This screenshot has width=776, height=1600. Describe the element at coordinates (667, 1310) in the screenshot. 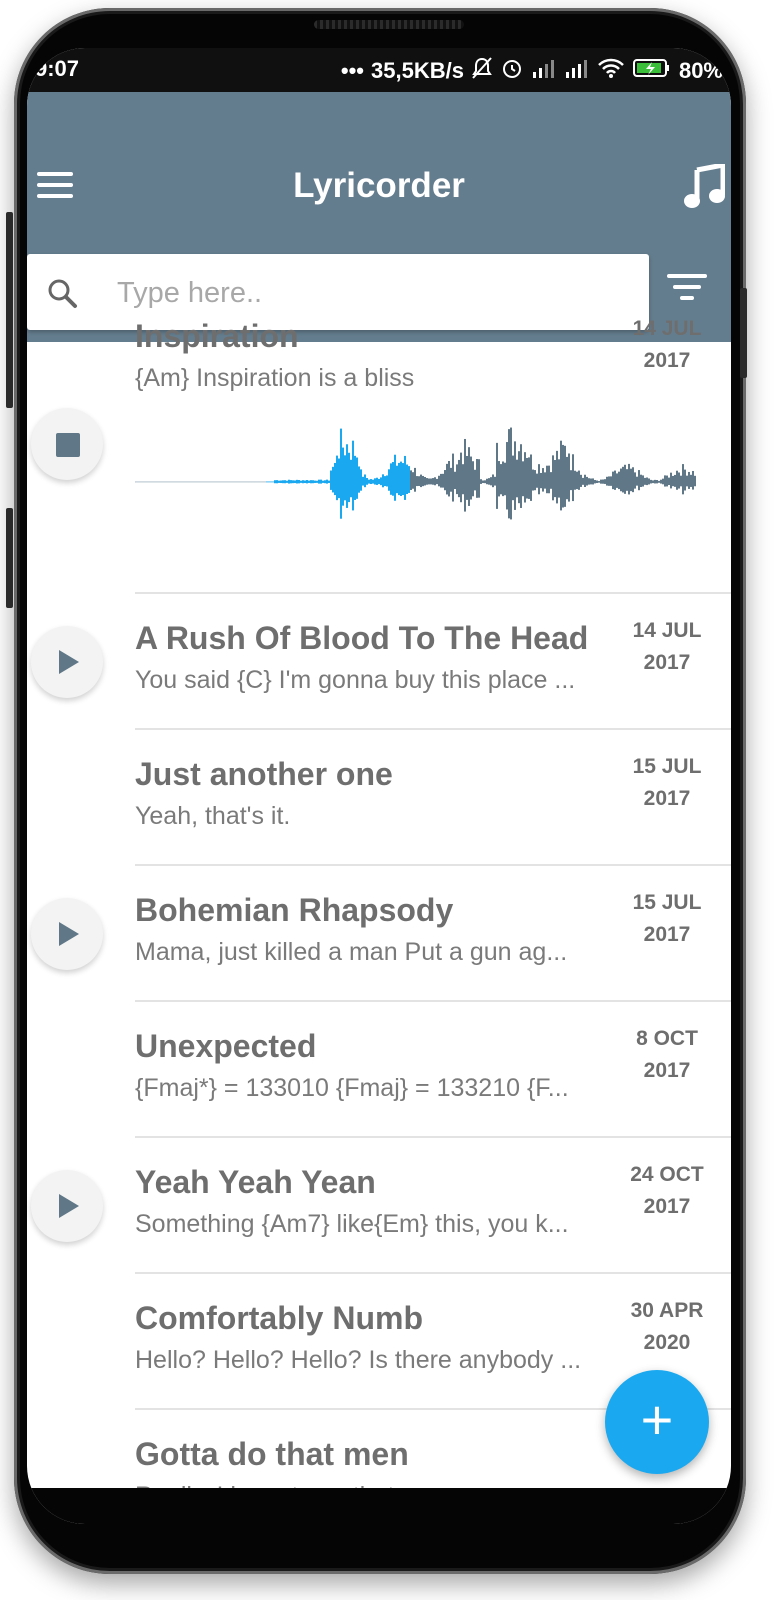

I see `item-date-day: 30 APR` at that location.